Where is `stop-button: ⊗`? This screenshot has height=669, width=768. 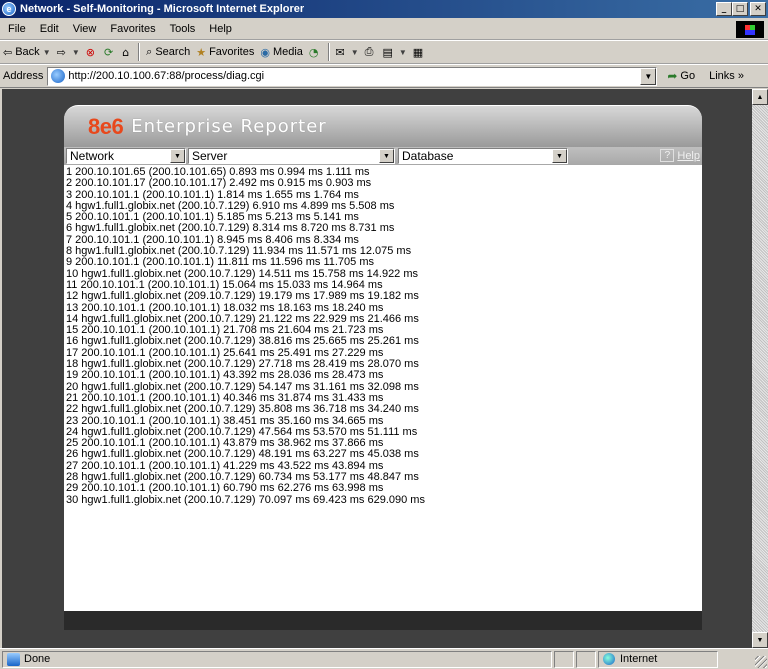 stop-button: ⊗ is located at coordinates (92, 52).